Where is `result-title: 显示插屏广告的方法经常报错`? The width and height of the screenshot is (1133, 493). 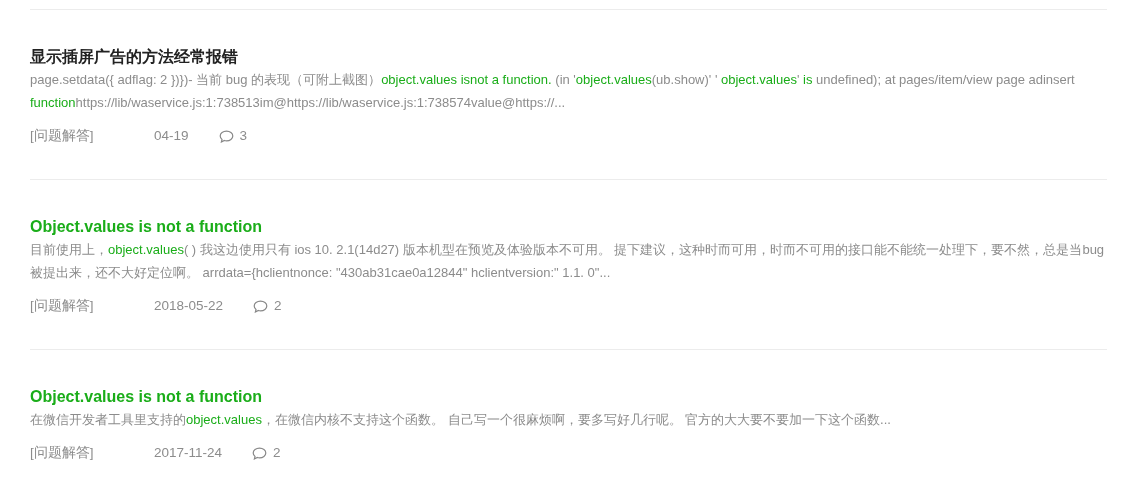
result-title: 显示插屏广告的方法经常报错 is located at coordinates (568, 57).